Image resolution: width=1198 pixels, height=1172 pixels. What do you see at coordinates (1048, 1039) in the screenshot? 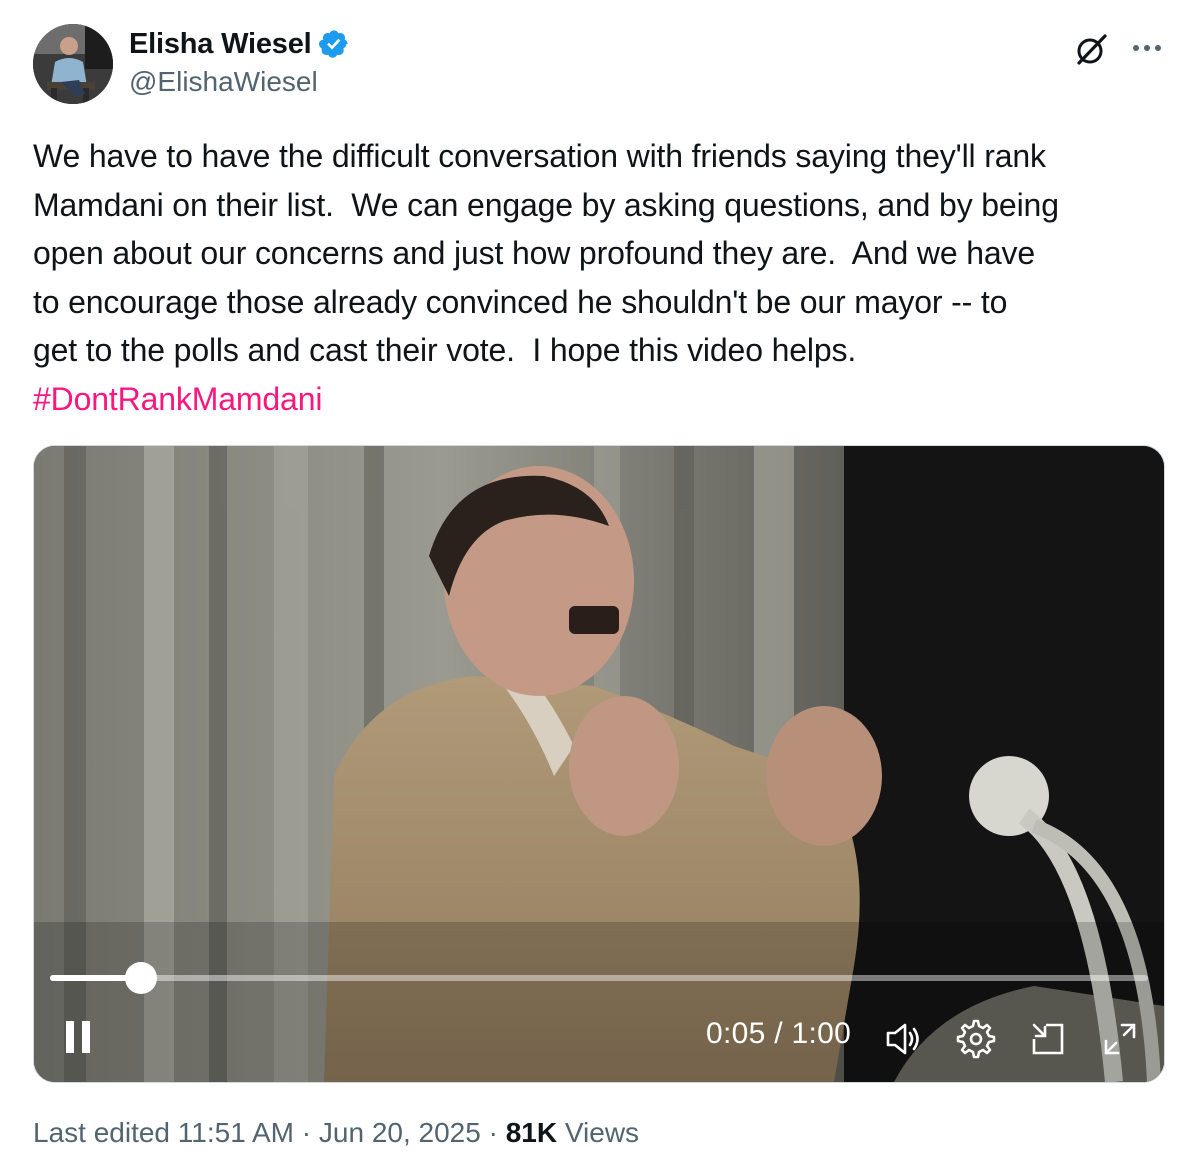
I see `picture-in-picture-icon` at bounding box center [1048, 1039].